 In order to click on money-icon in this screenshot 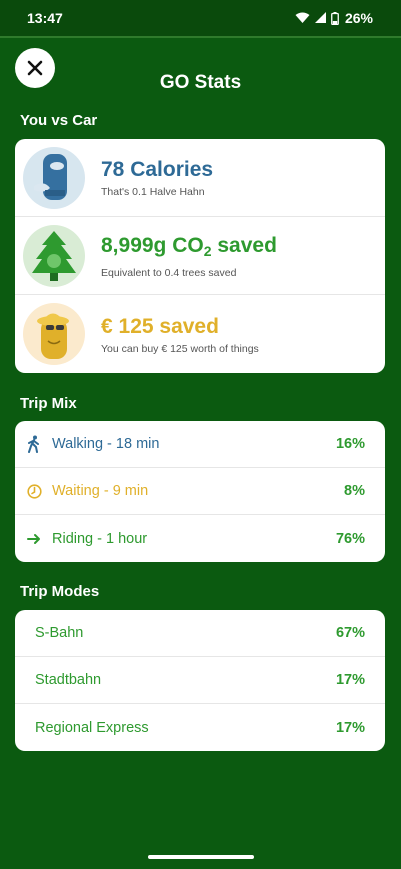, I will do `click(54, 334)`.